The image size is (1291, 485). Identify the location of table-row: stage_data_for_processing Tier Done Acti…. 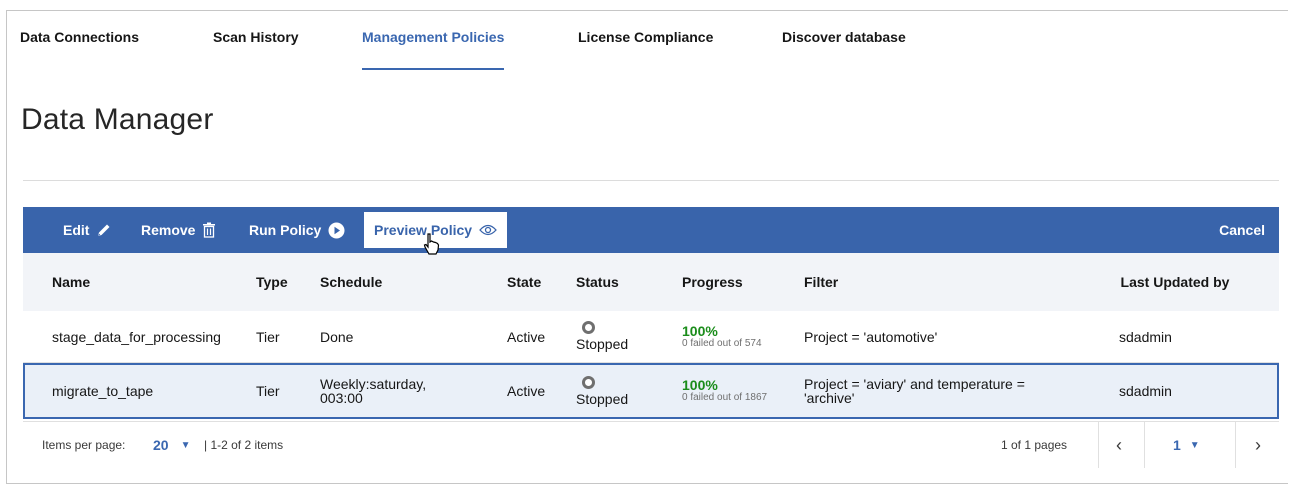
(651, 337).